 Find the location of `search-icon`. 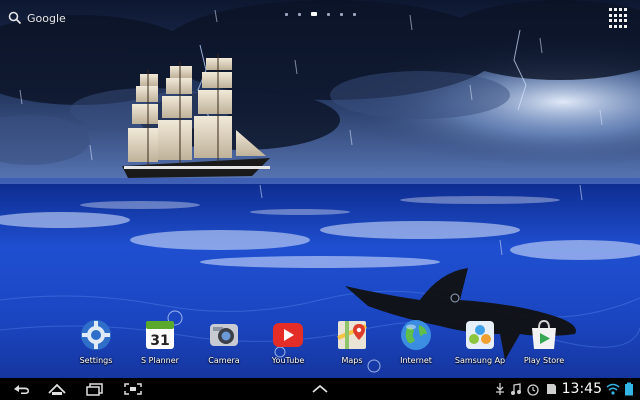

search-icon is located at coordinates (15, 18).